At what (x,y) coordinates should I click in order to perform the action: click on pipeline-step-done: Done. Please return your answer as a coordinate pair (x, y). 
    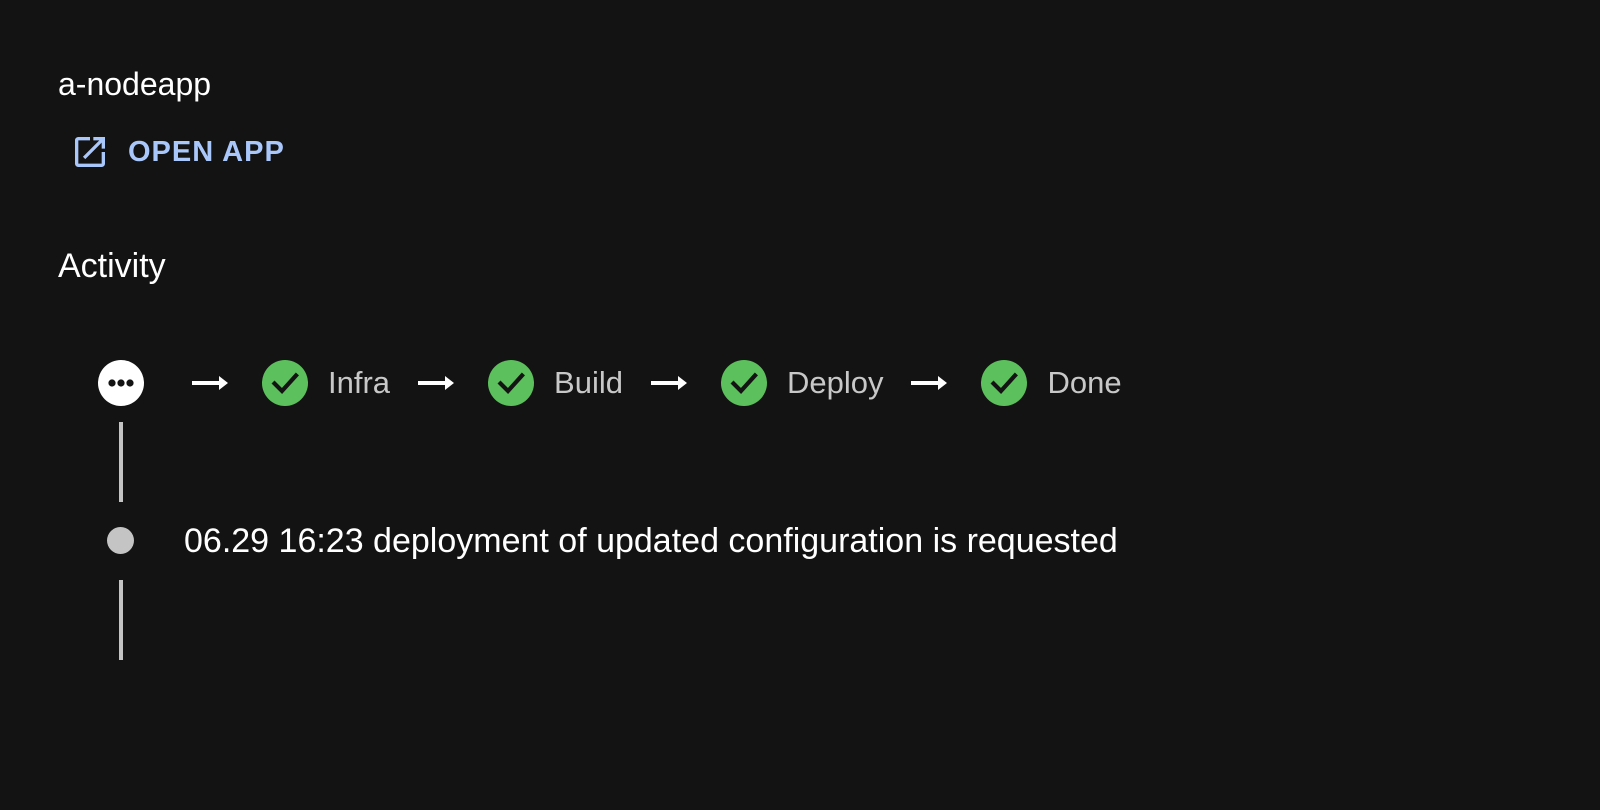
    Looking at the image, I should click on (1051, 383).